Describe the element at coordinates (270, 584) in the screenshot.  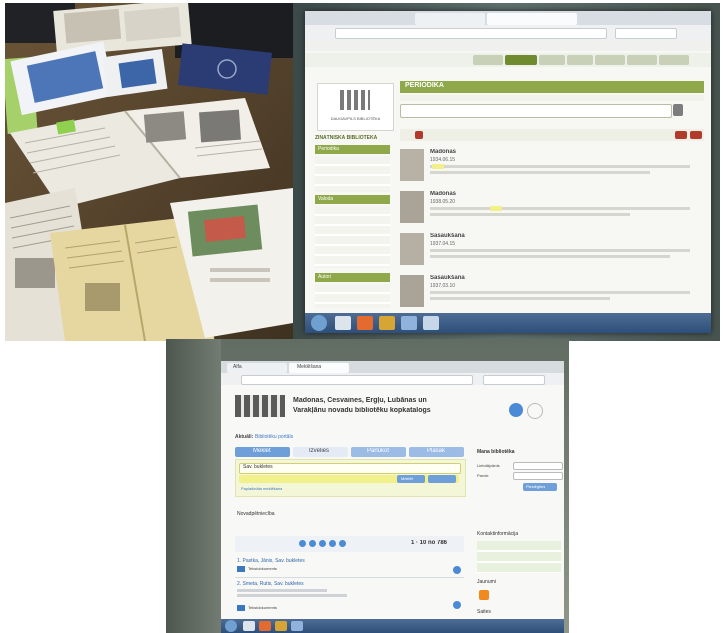
I see `result-title: 2. Smeta, Rutis, Sav. bukletes` at that location.